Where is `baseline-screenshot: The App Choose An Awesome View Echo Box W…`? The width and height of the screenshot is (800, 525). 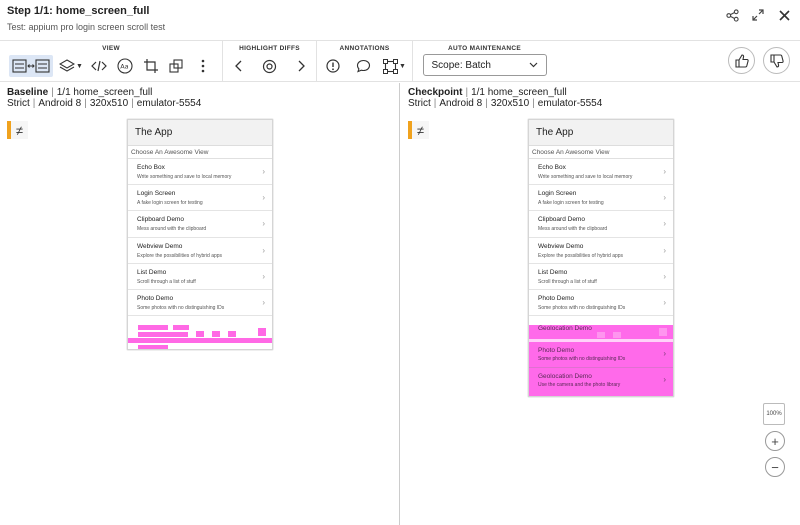
baseline-screenshot: The App Choose An Awesome View Echo Box W… is located at coordinates (200, 234).